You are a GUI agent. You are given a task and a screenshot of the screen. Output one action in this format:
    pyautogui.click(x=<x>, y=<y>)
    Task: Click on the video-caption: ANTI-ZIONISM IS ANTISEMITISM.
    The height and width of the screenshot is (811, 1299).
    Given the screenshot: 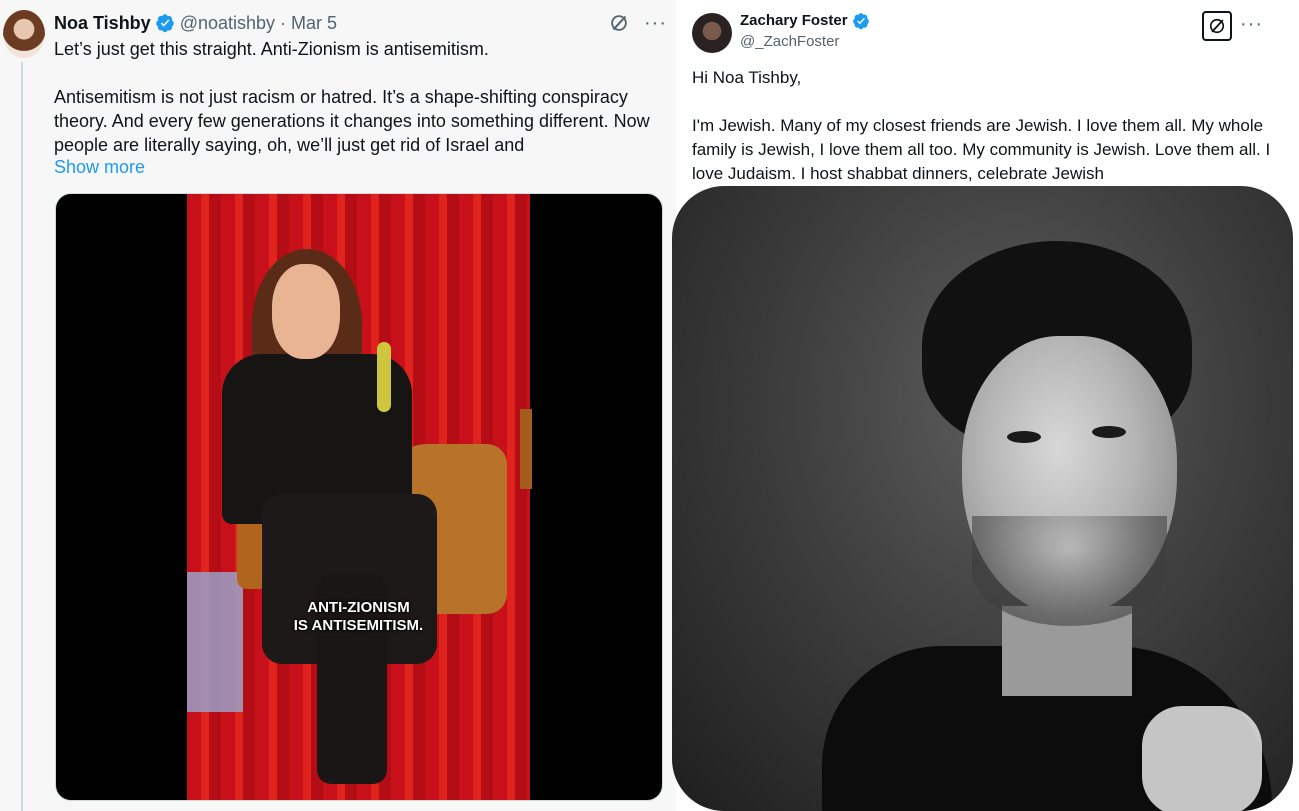 What is the action you would take?
    pyautogui.click(x=358, y=617)
    